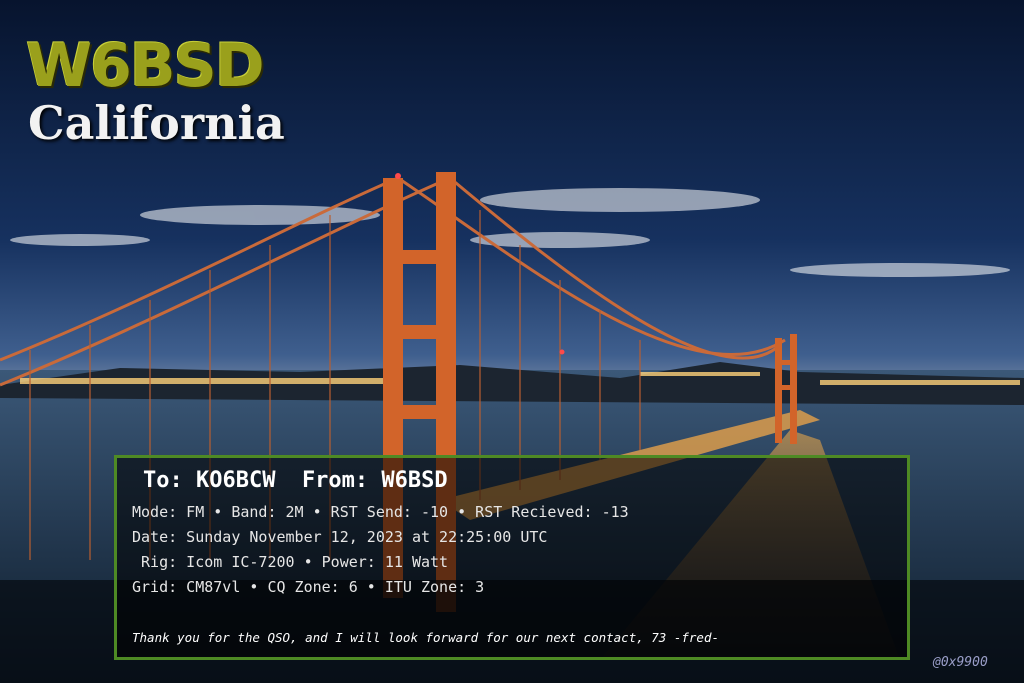 The height and width of the screenshot is (683, 1024). Describe the element at coordinates (960, 662) in the screenshot. I see `credit-handle: @0x9900` at that location.